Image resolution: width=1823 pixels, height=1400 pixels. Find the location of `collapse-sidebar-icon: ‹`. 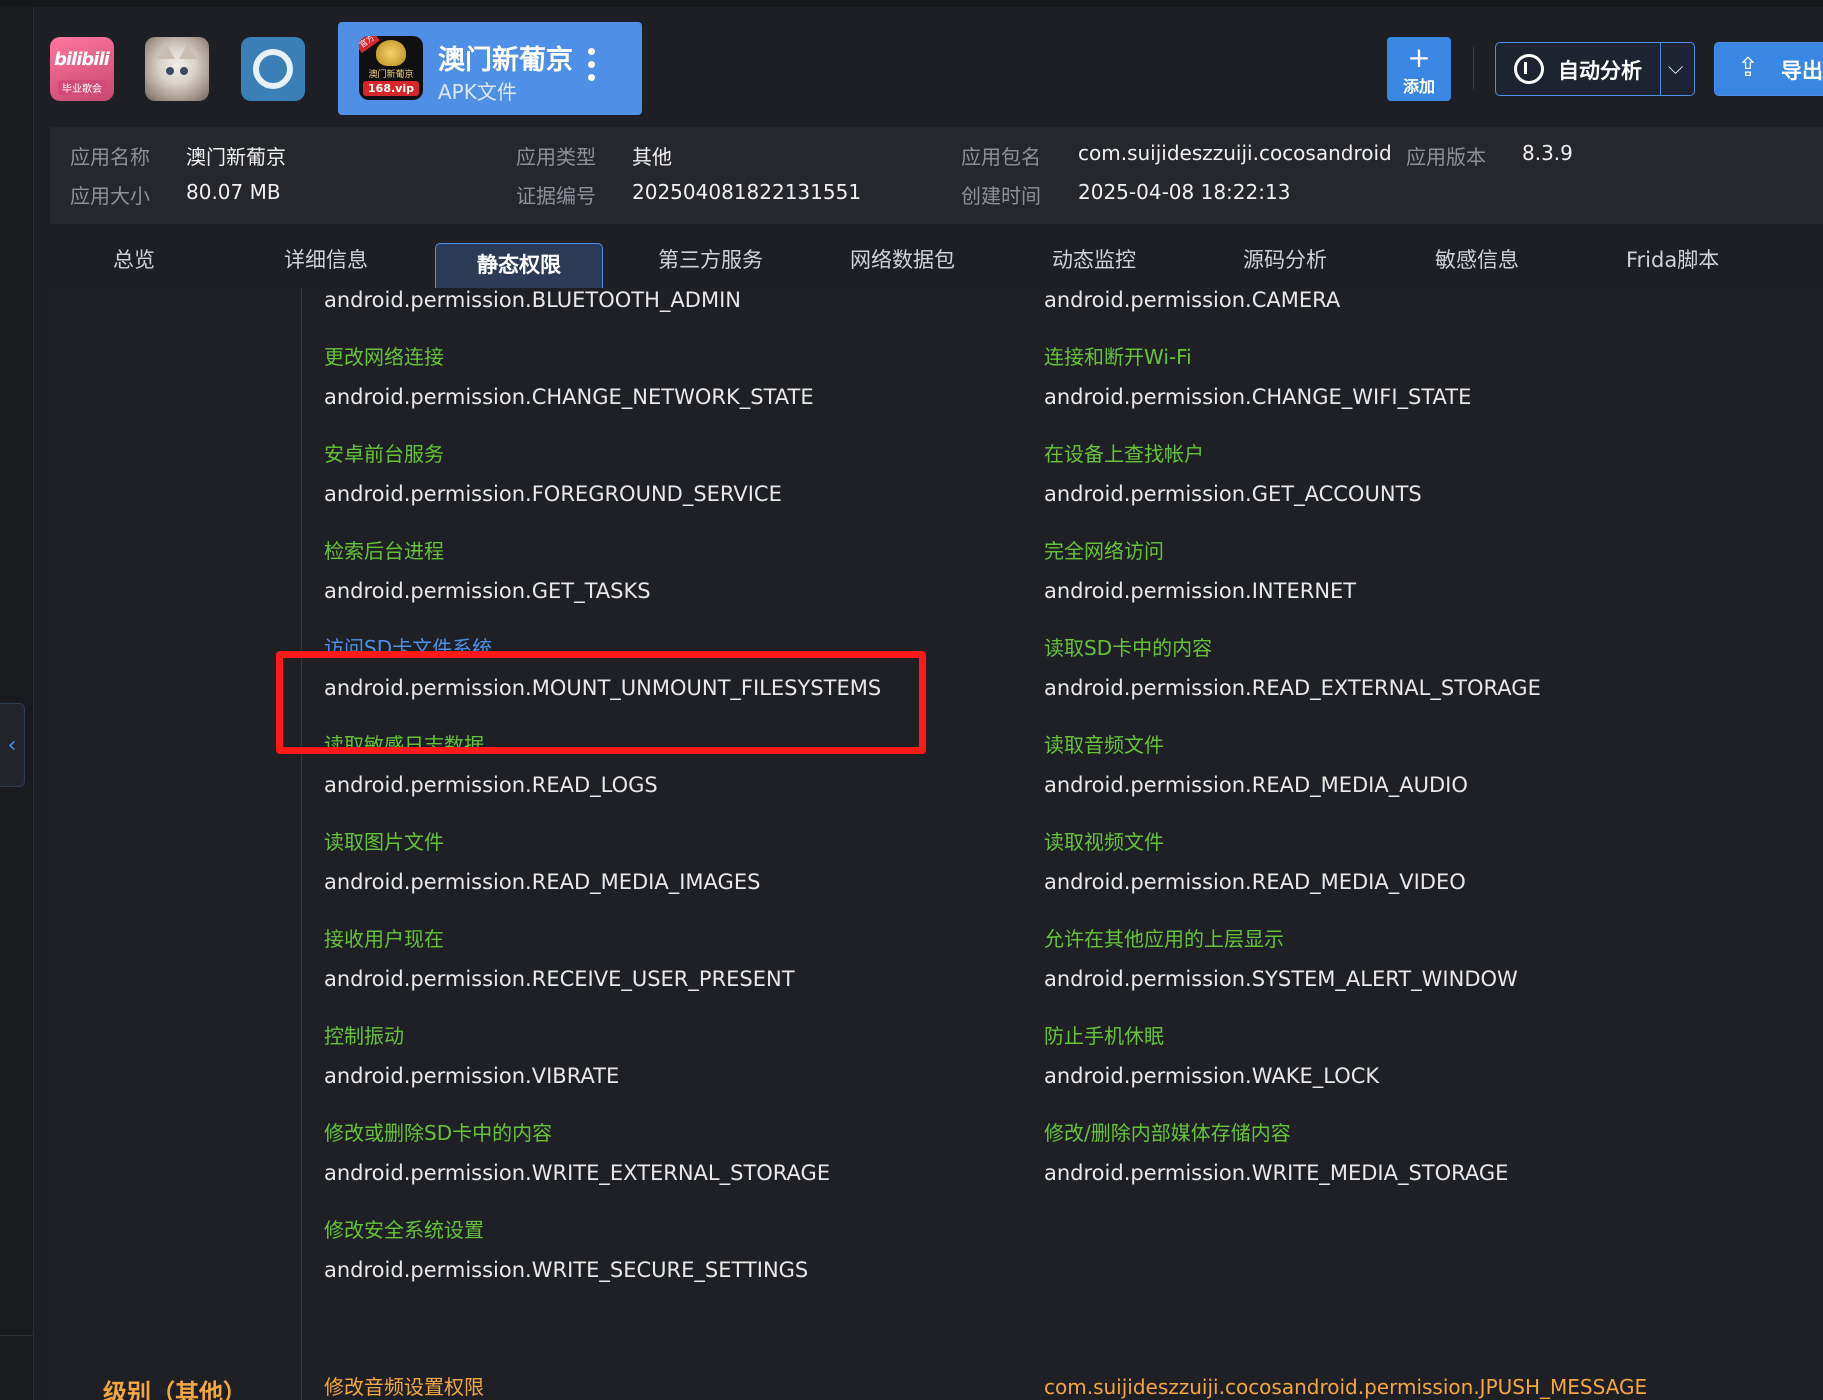

collapse-sidebar-icon: ‹ is located at coordinates (12, 745).